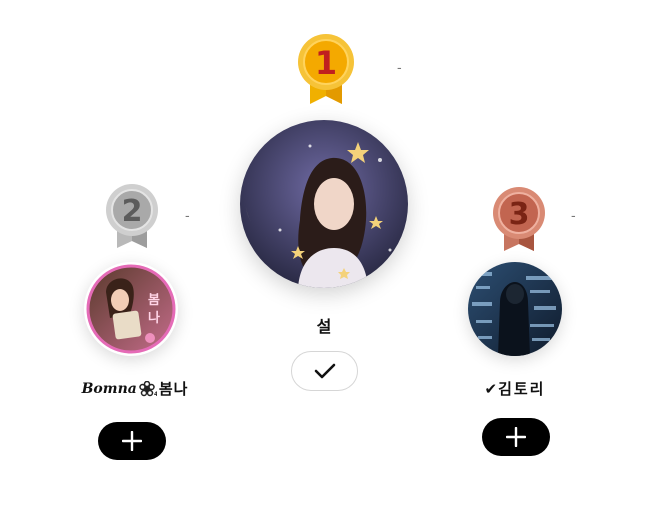 The width and height of the screenshot is (648, 510). Describe the element at coordinates (187, 215) in the screenshot. I see `rank-2-dash: -` at that location.